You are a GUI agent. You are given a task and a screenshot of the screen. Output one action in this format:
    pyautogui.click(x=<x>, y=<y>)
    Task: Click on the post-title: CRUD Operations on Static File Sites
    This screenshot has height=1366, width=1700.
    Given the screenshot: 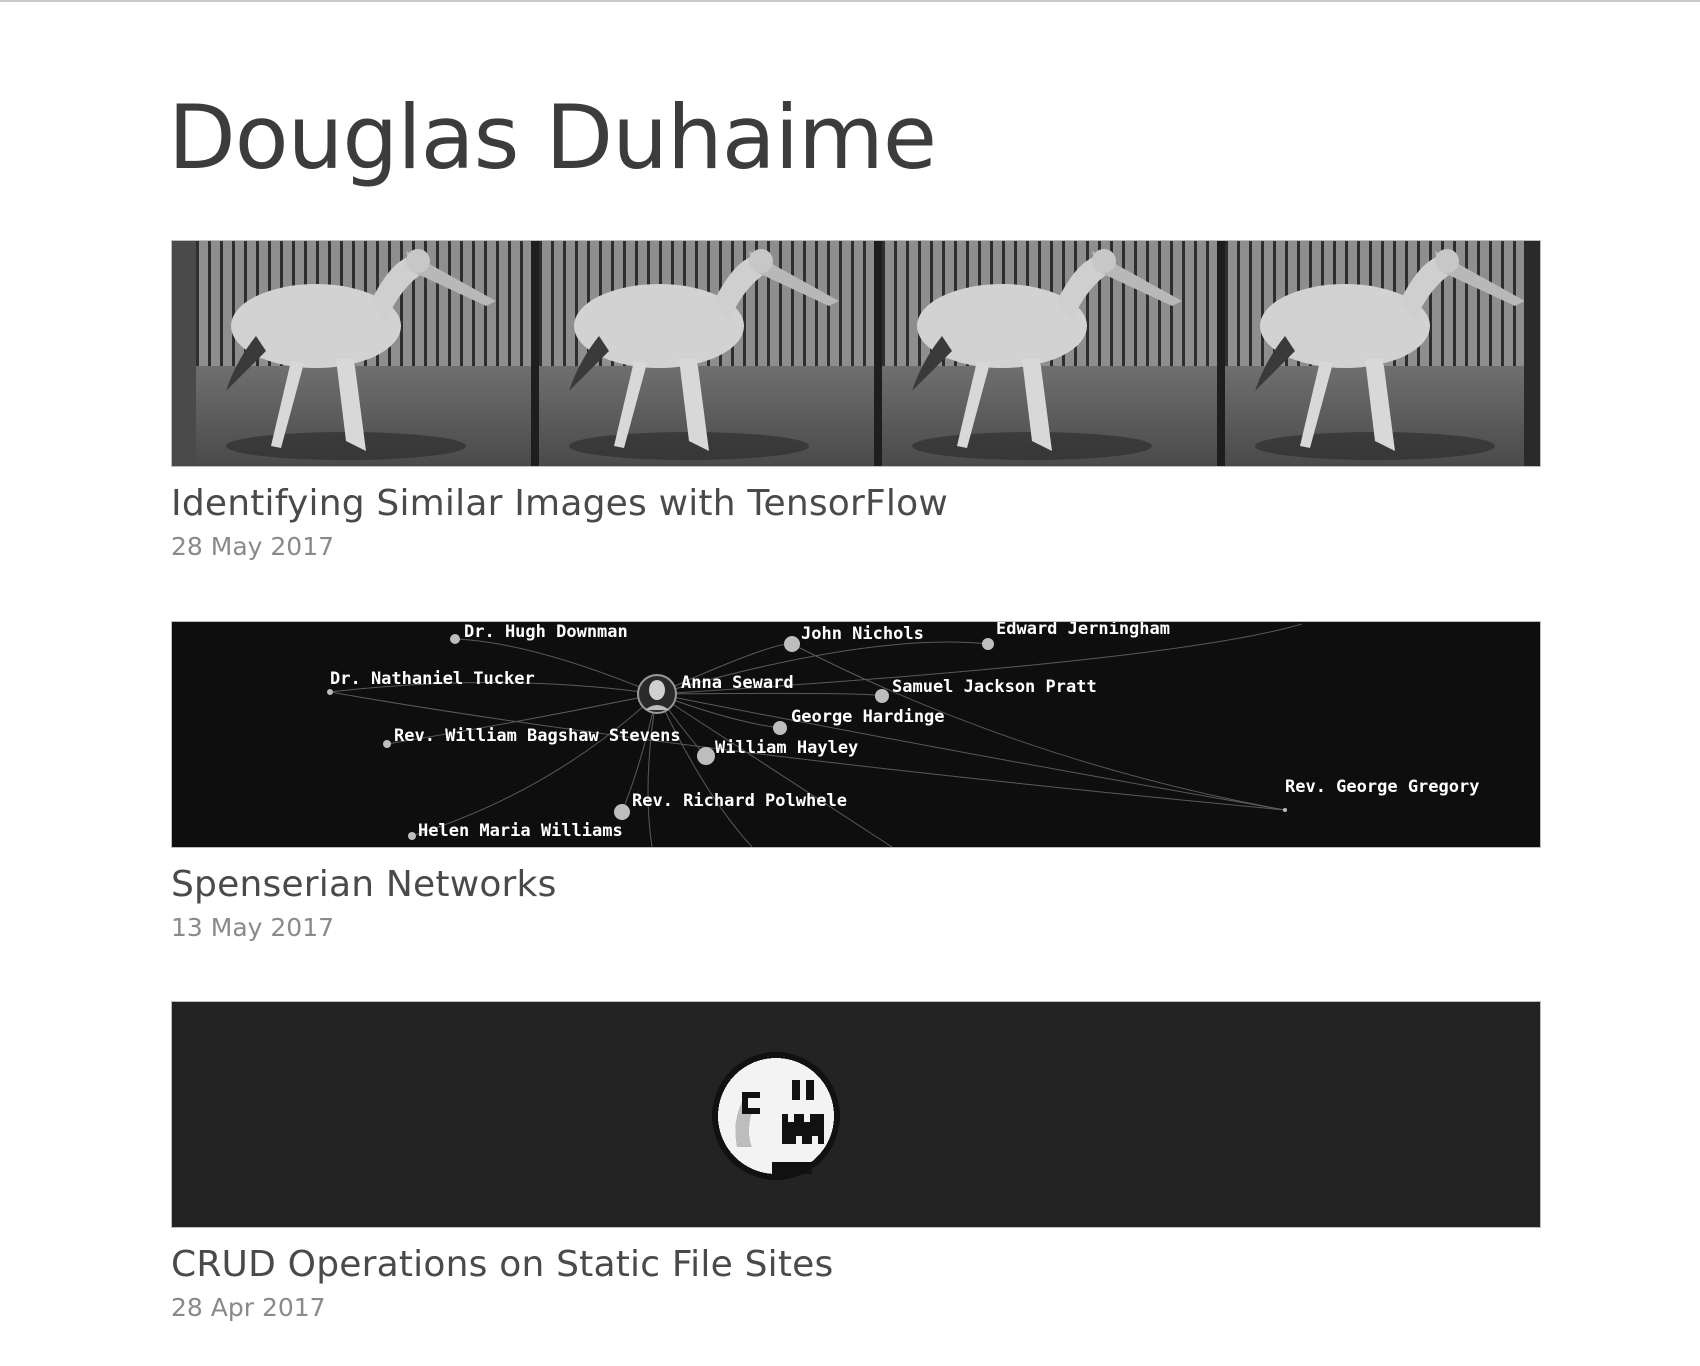 What is the action you would take?
    pyautogui.click(x=856, y=1264)
    